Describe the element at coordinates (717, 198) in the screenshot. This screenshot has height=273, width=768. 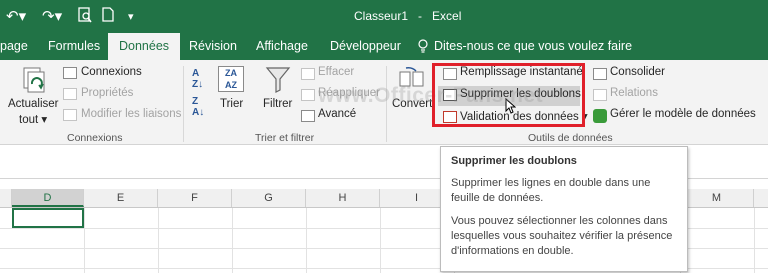
I see `column-header-m: M` at that location.